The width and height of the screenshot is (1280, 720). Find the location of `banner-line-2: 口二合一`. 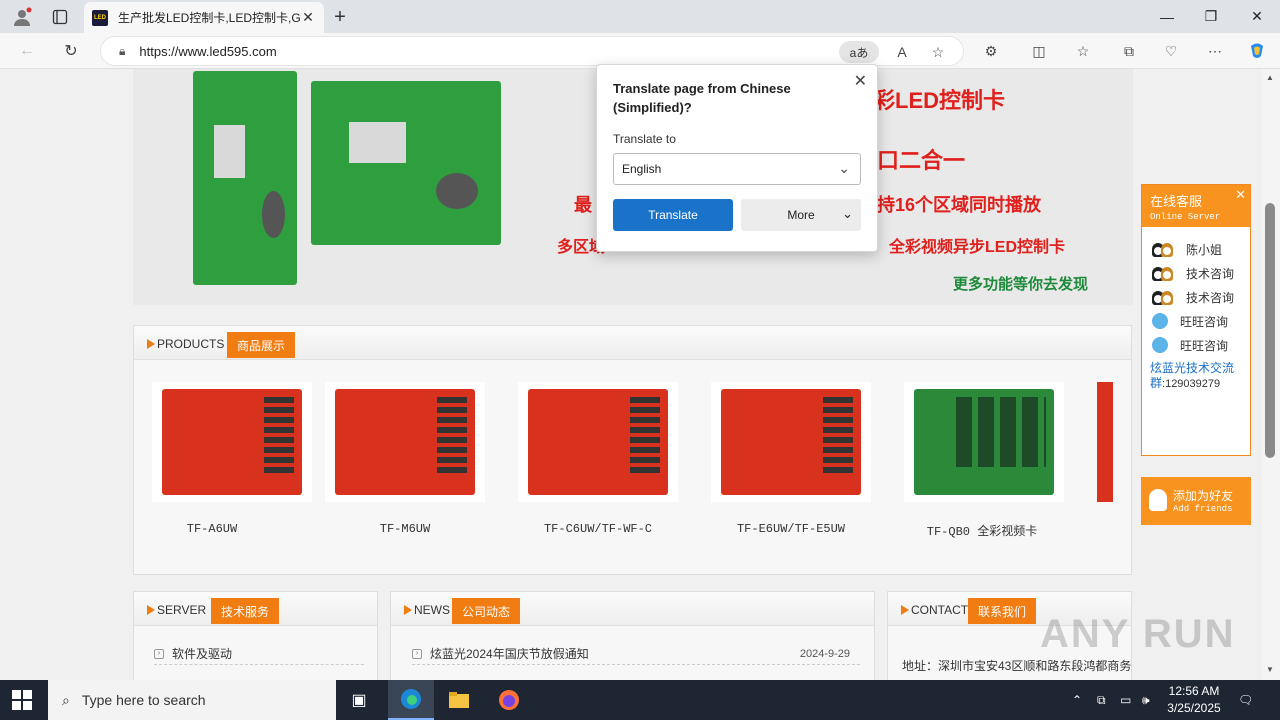

banner-line-2: 口二合一 is located at coordinates (921, 160).